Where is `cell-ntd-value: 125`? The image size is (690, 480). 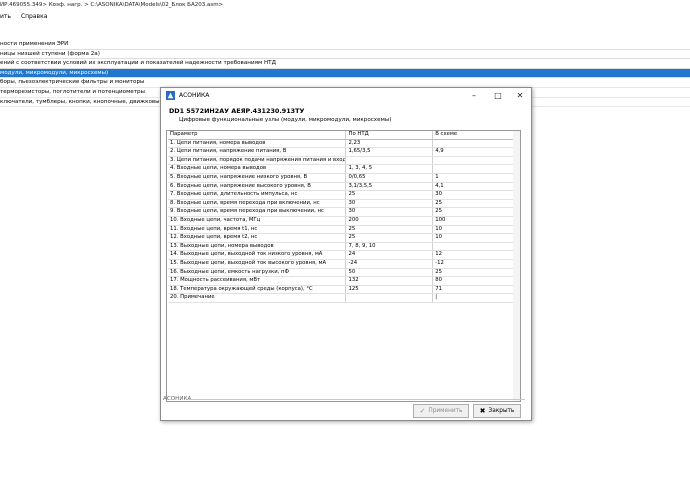
cell-ntd-value: 125 is located at coordinates (390, 289).